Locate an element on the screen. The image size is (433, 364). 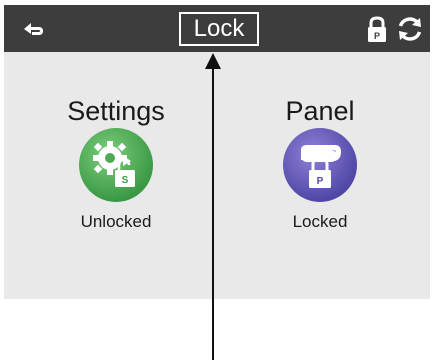
lock-p-icon: P is located at coordinates (377, 29).